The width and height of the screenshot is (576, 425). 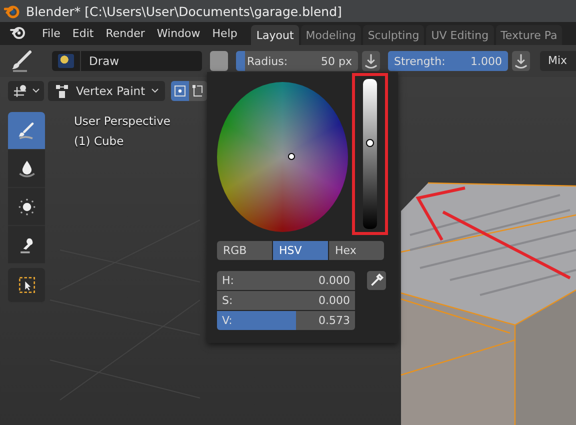 What do you see at coordinates (107, 91) in the screenshot?
I see `mode-dropdown: Vertex Paint` at bounding box center [107, 91].